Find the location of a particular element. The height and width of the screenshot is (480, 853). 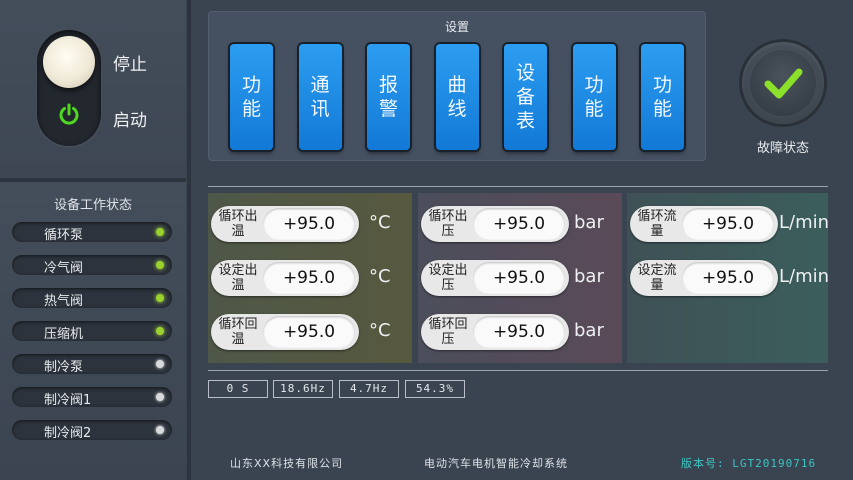

param-name: 设定流量 is located at coordinates (657, 278).